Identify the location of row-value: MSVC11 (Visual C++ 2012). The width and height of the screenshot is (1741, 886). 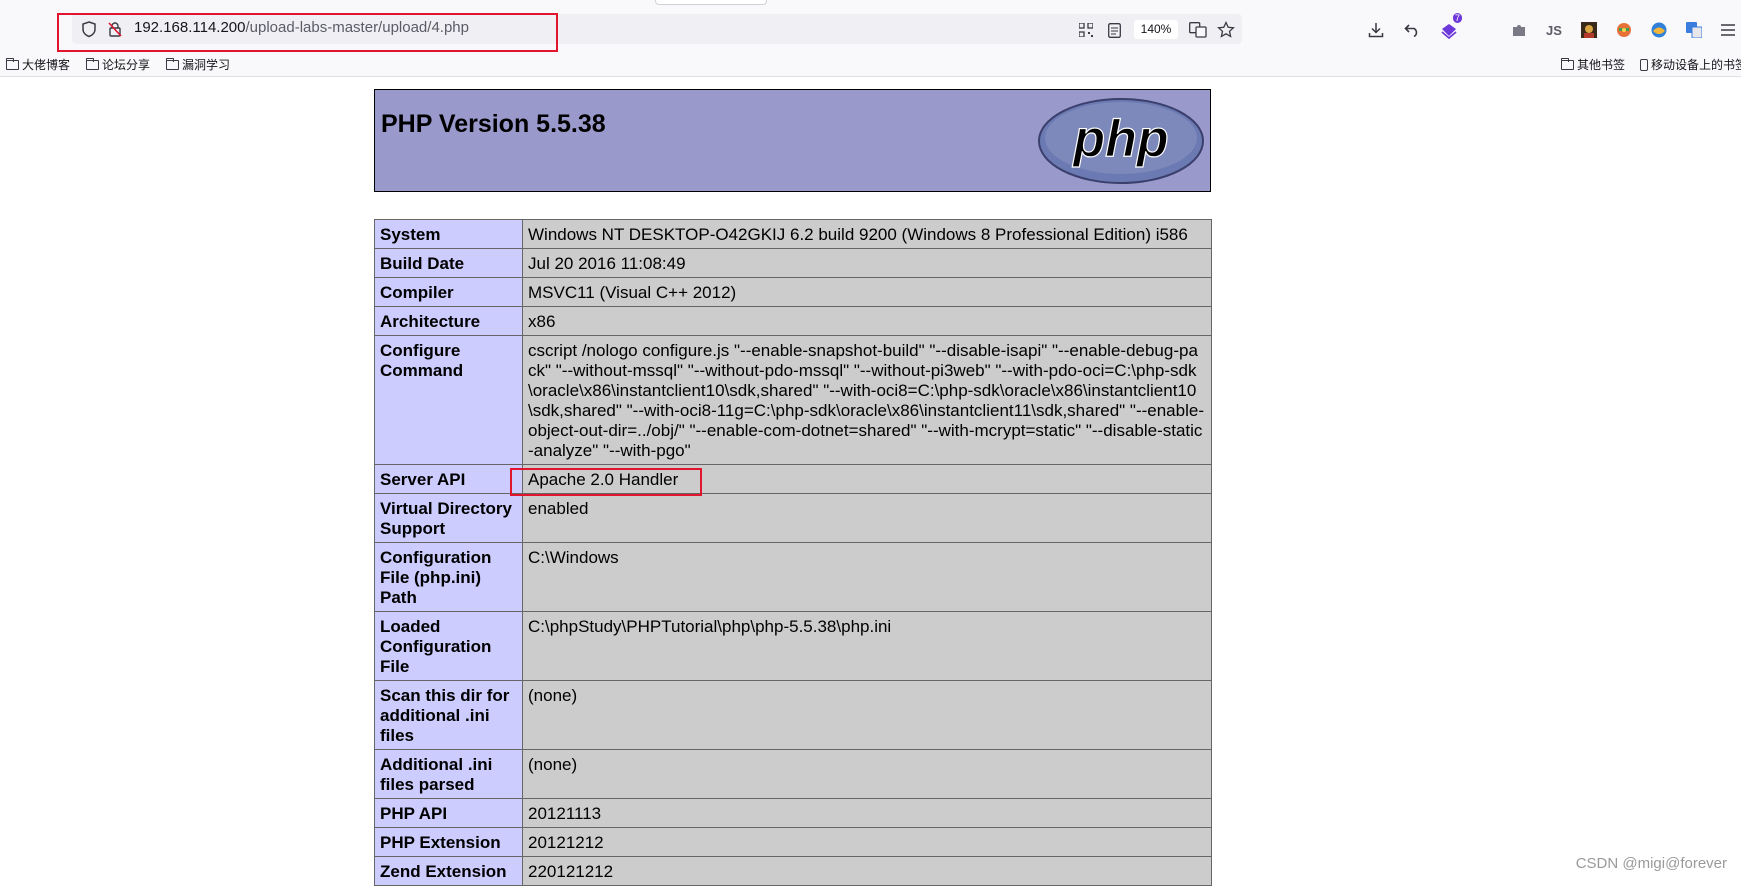
(867, 292).